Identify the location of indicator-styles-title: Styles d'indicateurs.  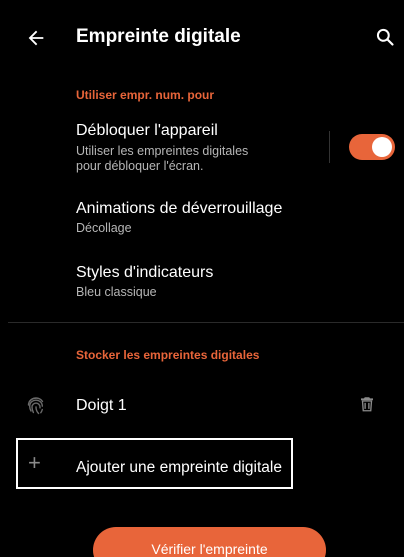
(145, 272).